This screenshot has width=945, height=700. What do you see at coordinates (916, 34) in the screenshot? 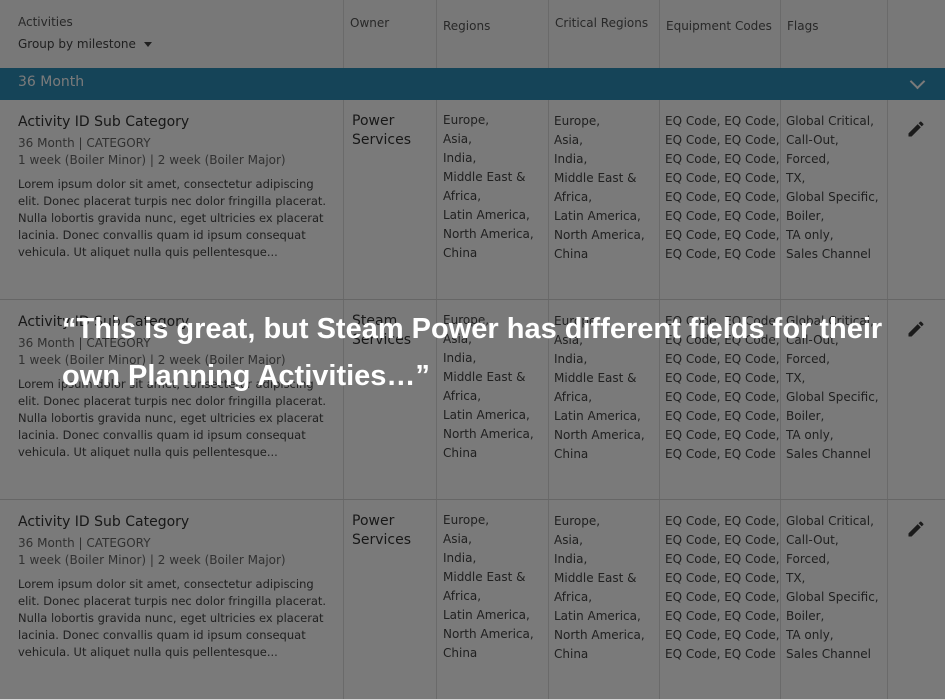
I see `actions-column-header` at bounding box center [916, 34].